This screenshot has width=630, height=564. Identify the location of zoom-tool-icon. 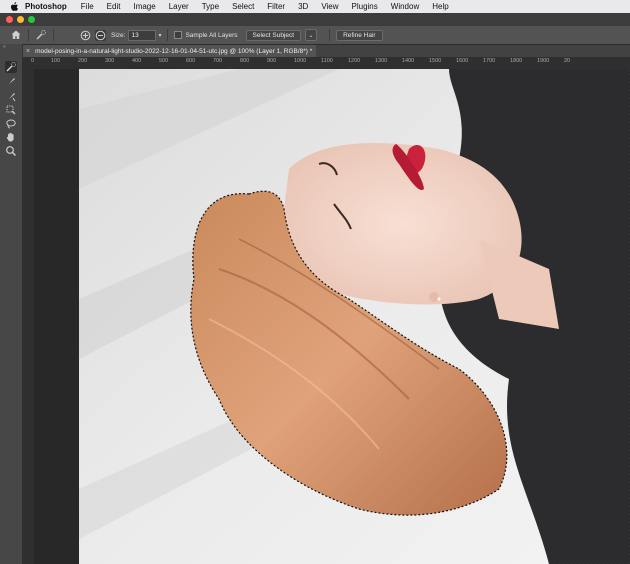
(11, 151).